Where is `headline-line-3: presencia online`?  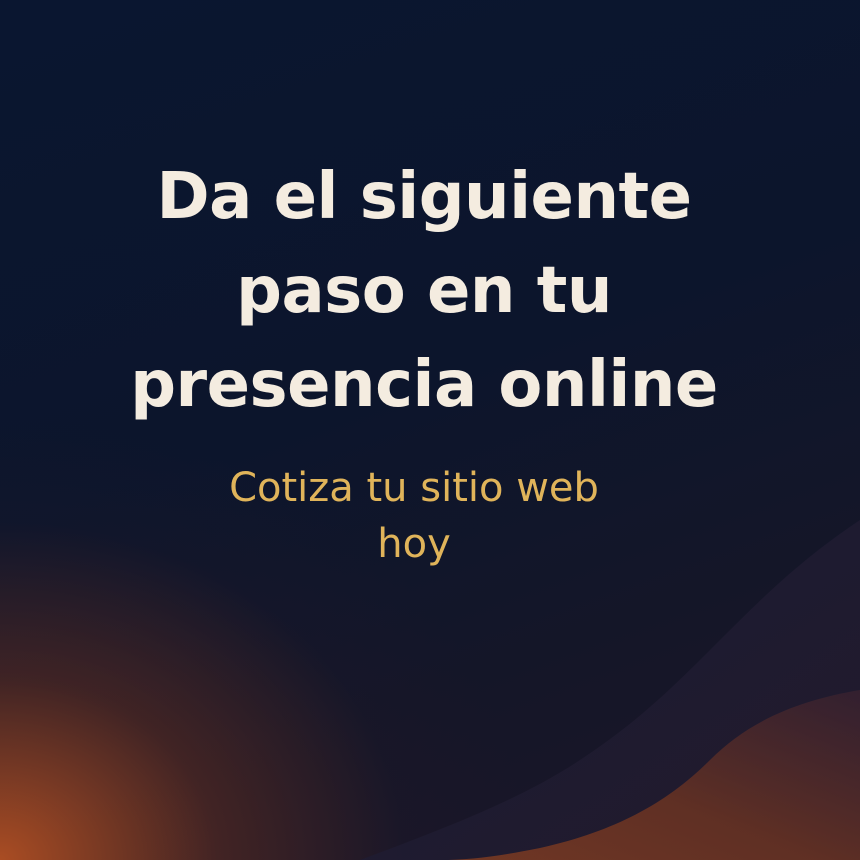
headline-line-3: presencia online is located at coordinates (424, 385).